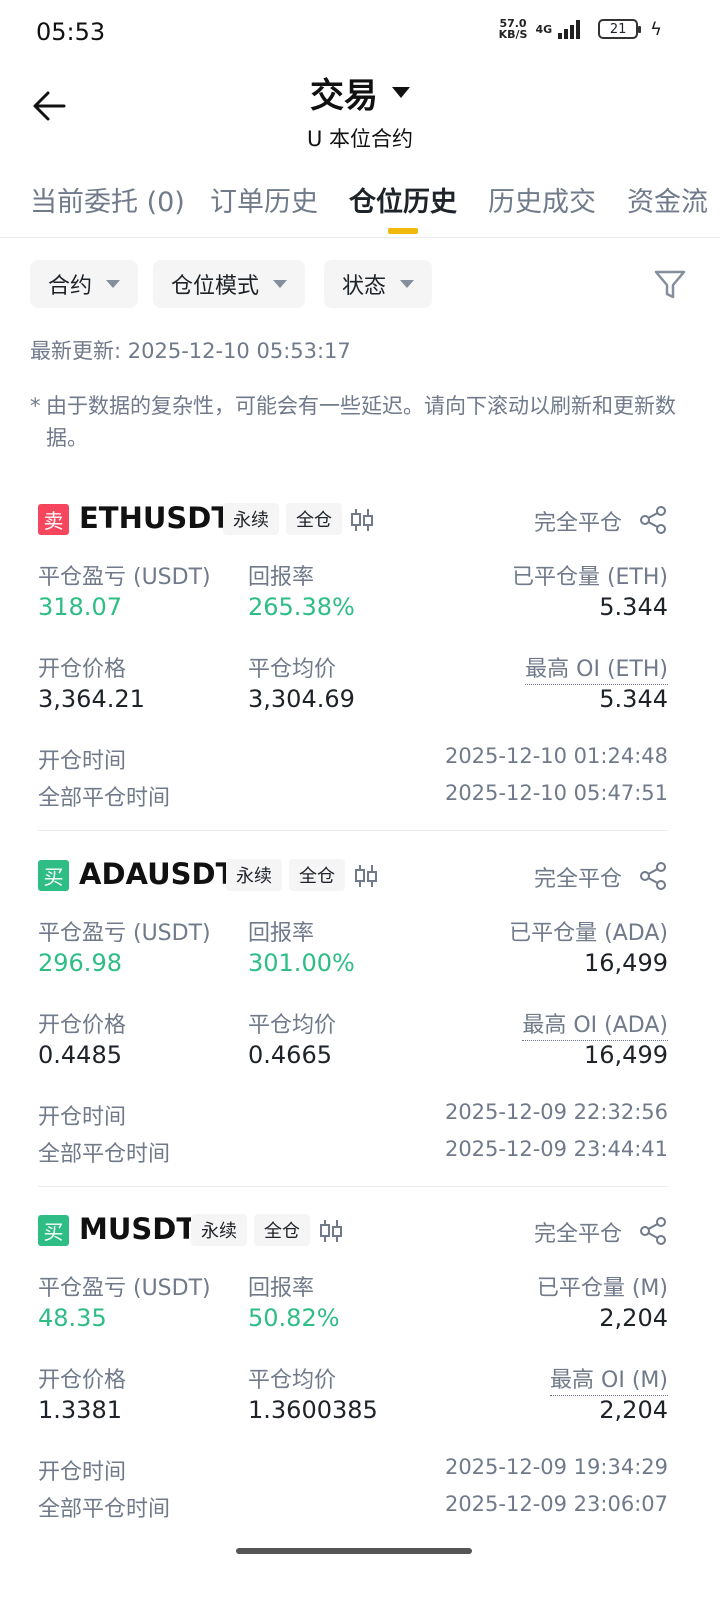 This screenshot has height=1600, width=720. Describe the element at coordinates (542, 199) in the screenshot. I see `tab-trade-history: 历史成交` at that location.